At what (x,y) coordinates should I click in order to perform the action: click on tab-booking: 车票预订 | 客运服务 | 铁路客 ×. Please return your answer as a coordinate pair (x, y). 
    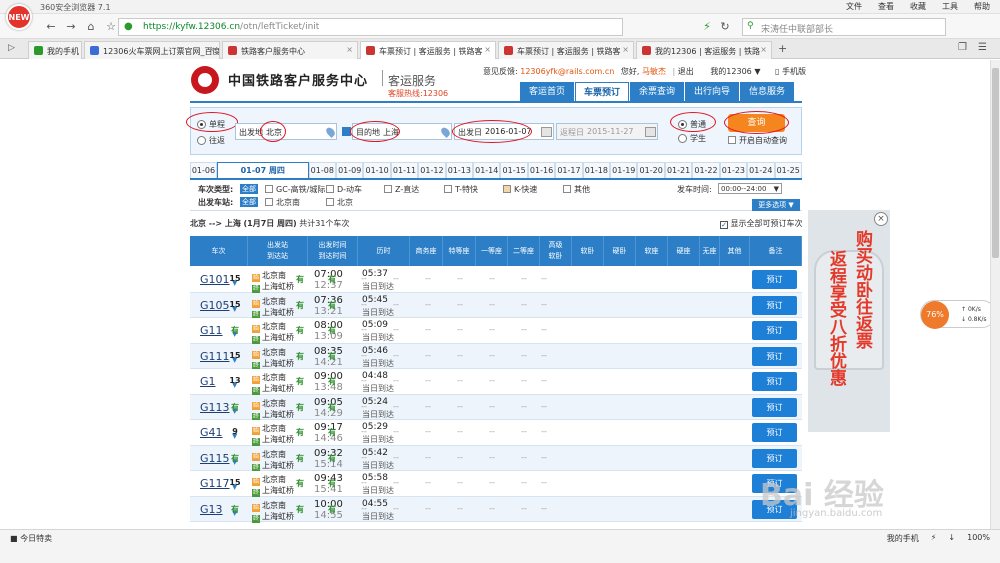
    Looking at the image, I should click on (566, 50).